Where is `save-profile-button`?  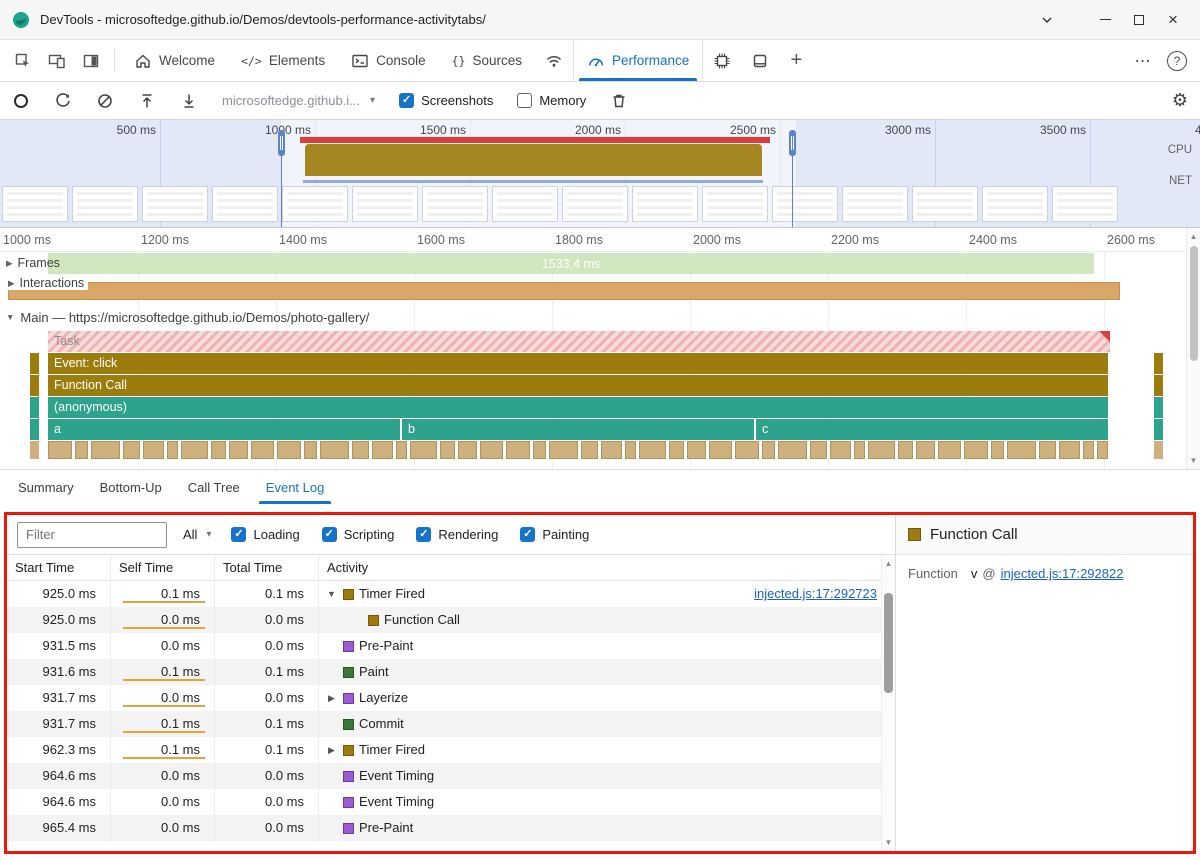 save-profile-button is located at coordinates (189, 101).